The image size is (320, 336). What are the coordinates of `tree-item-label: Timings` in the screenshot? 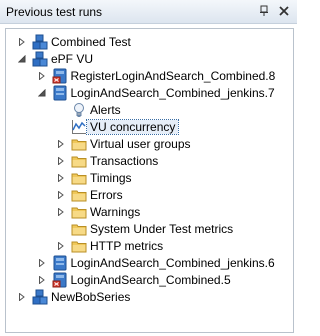 It's located at (111, 178).